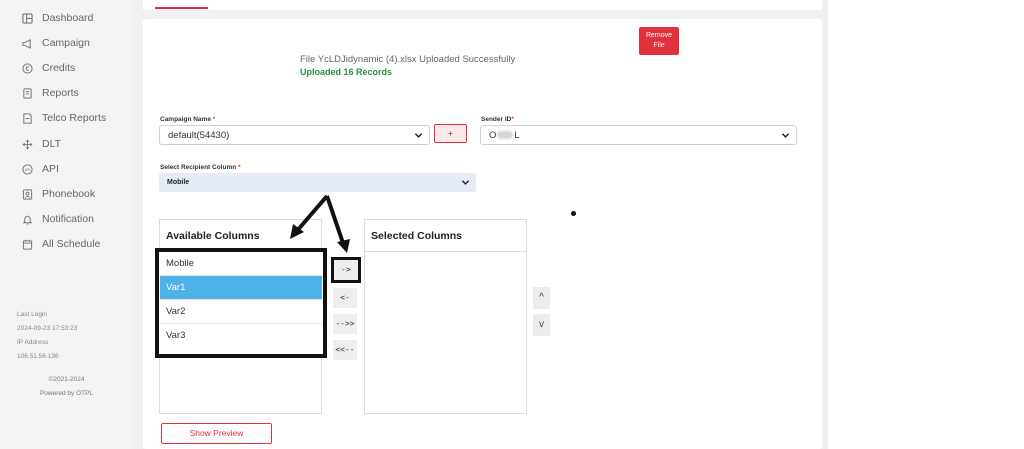  I want to click on upload-count: Uploaded 16 Records, so click(346, 72).